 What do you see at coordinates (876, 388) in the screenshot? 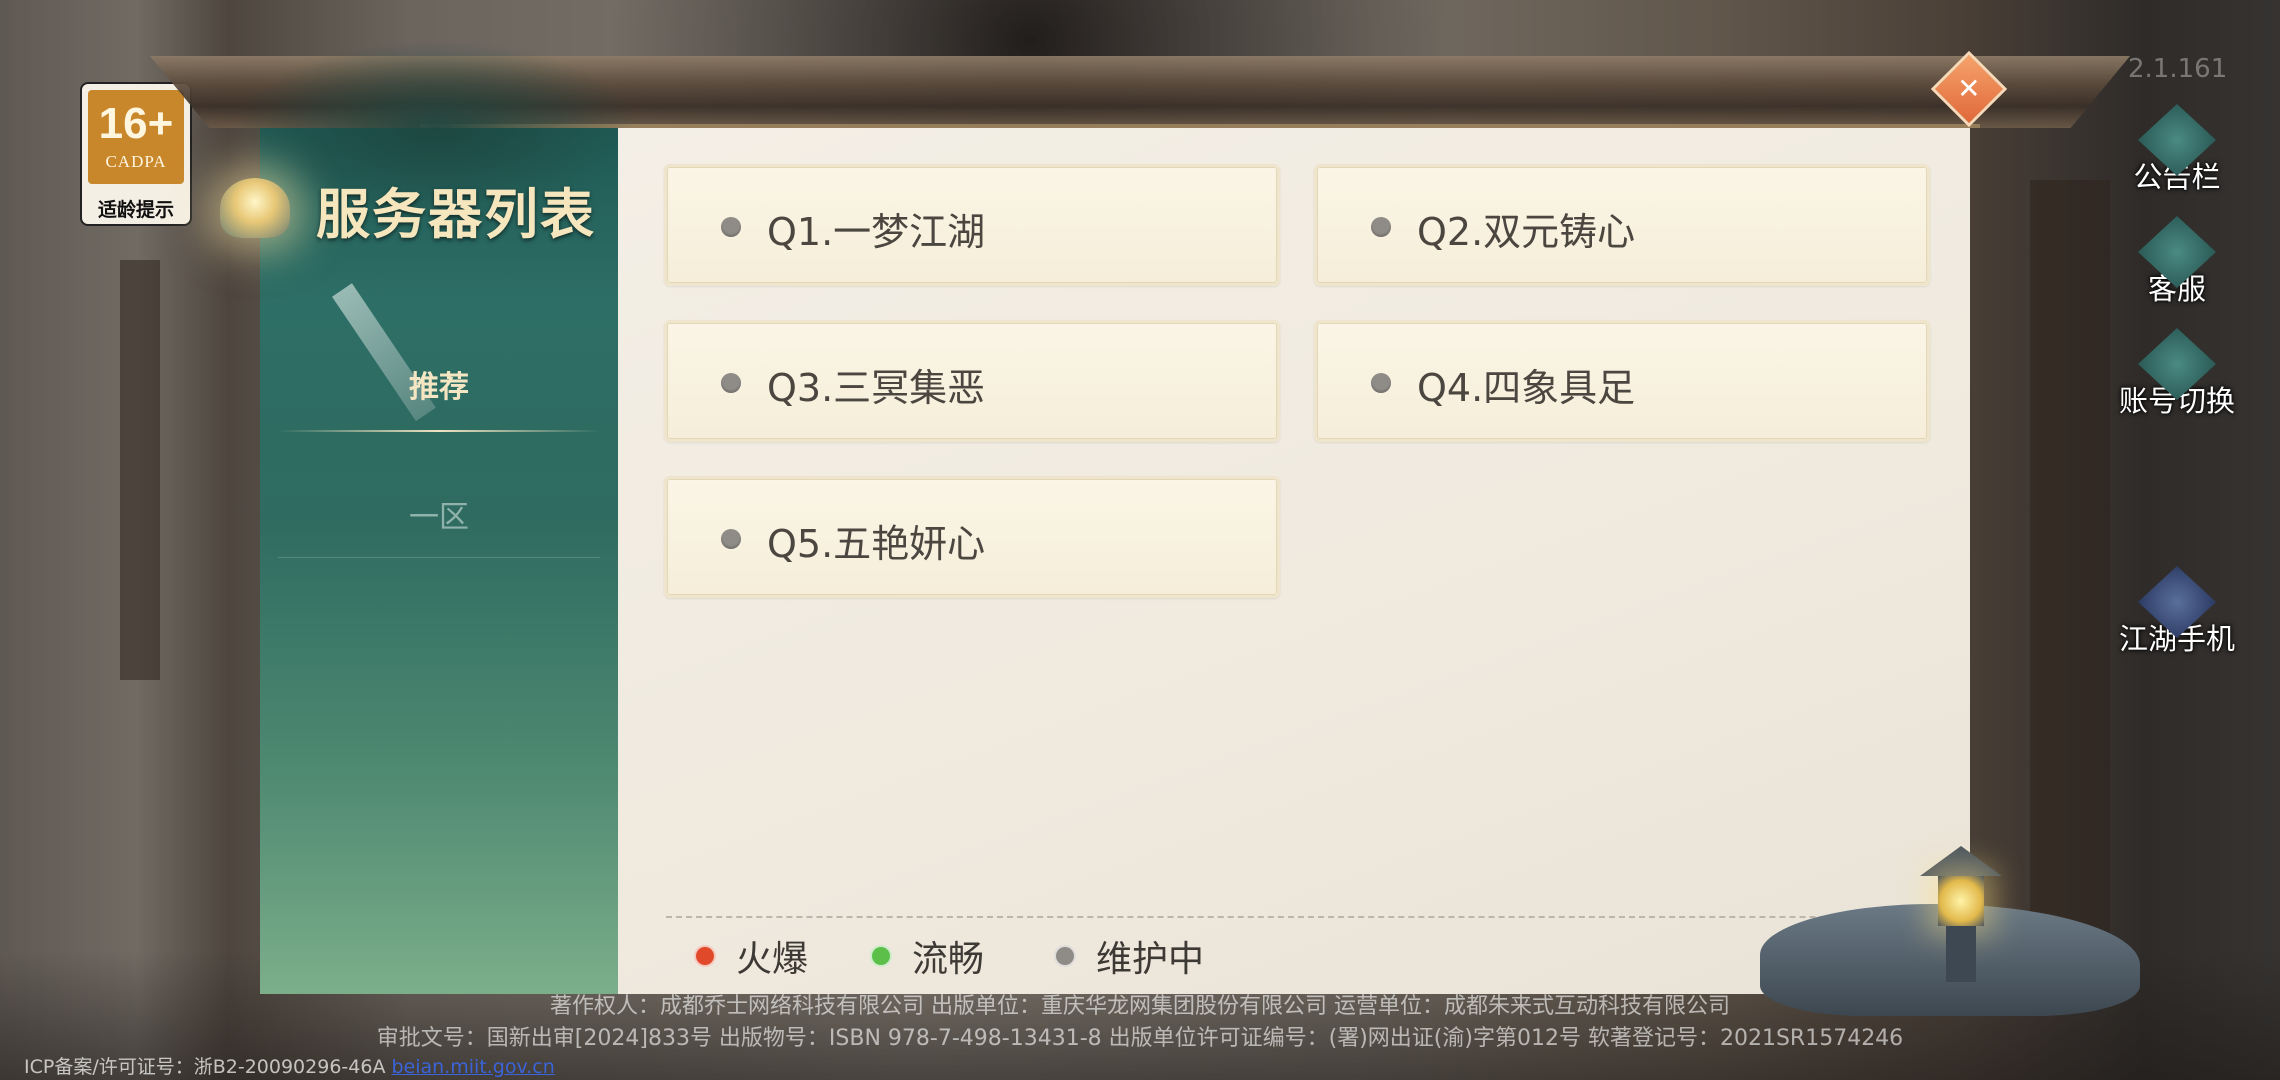
I see `server-name: Q3.三冥集恶` at bounding box center [876, 388].